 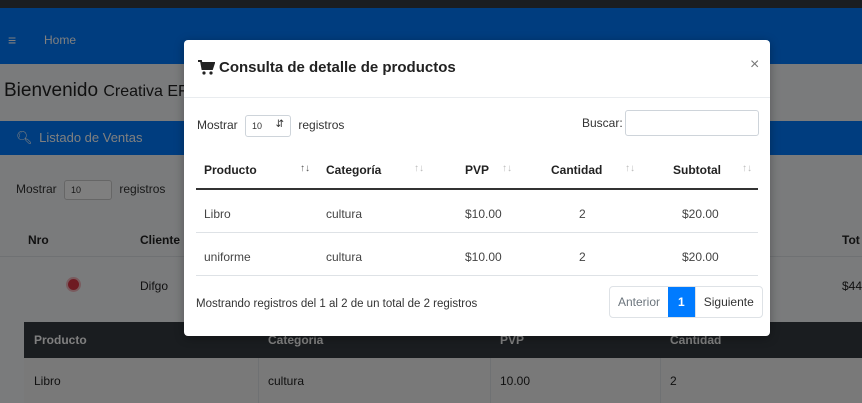 What do you see at coordinates (754, 65) in the screenshot?
I see `close-icon: ×` at bounding box center [754, 65].